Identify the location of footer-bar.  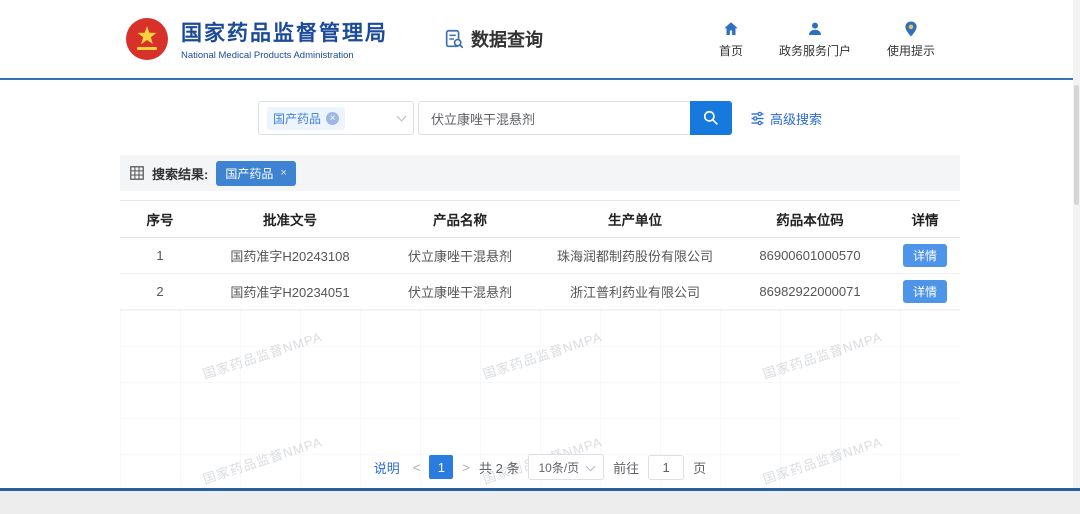
(540, 501).